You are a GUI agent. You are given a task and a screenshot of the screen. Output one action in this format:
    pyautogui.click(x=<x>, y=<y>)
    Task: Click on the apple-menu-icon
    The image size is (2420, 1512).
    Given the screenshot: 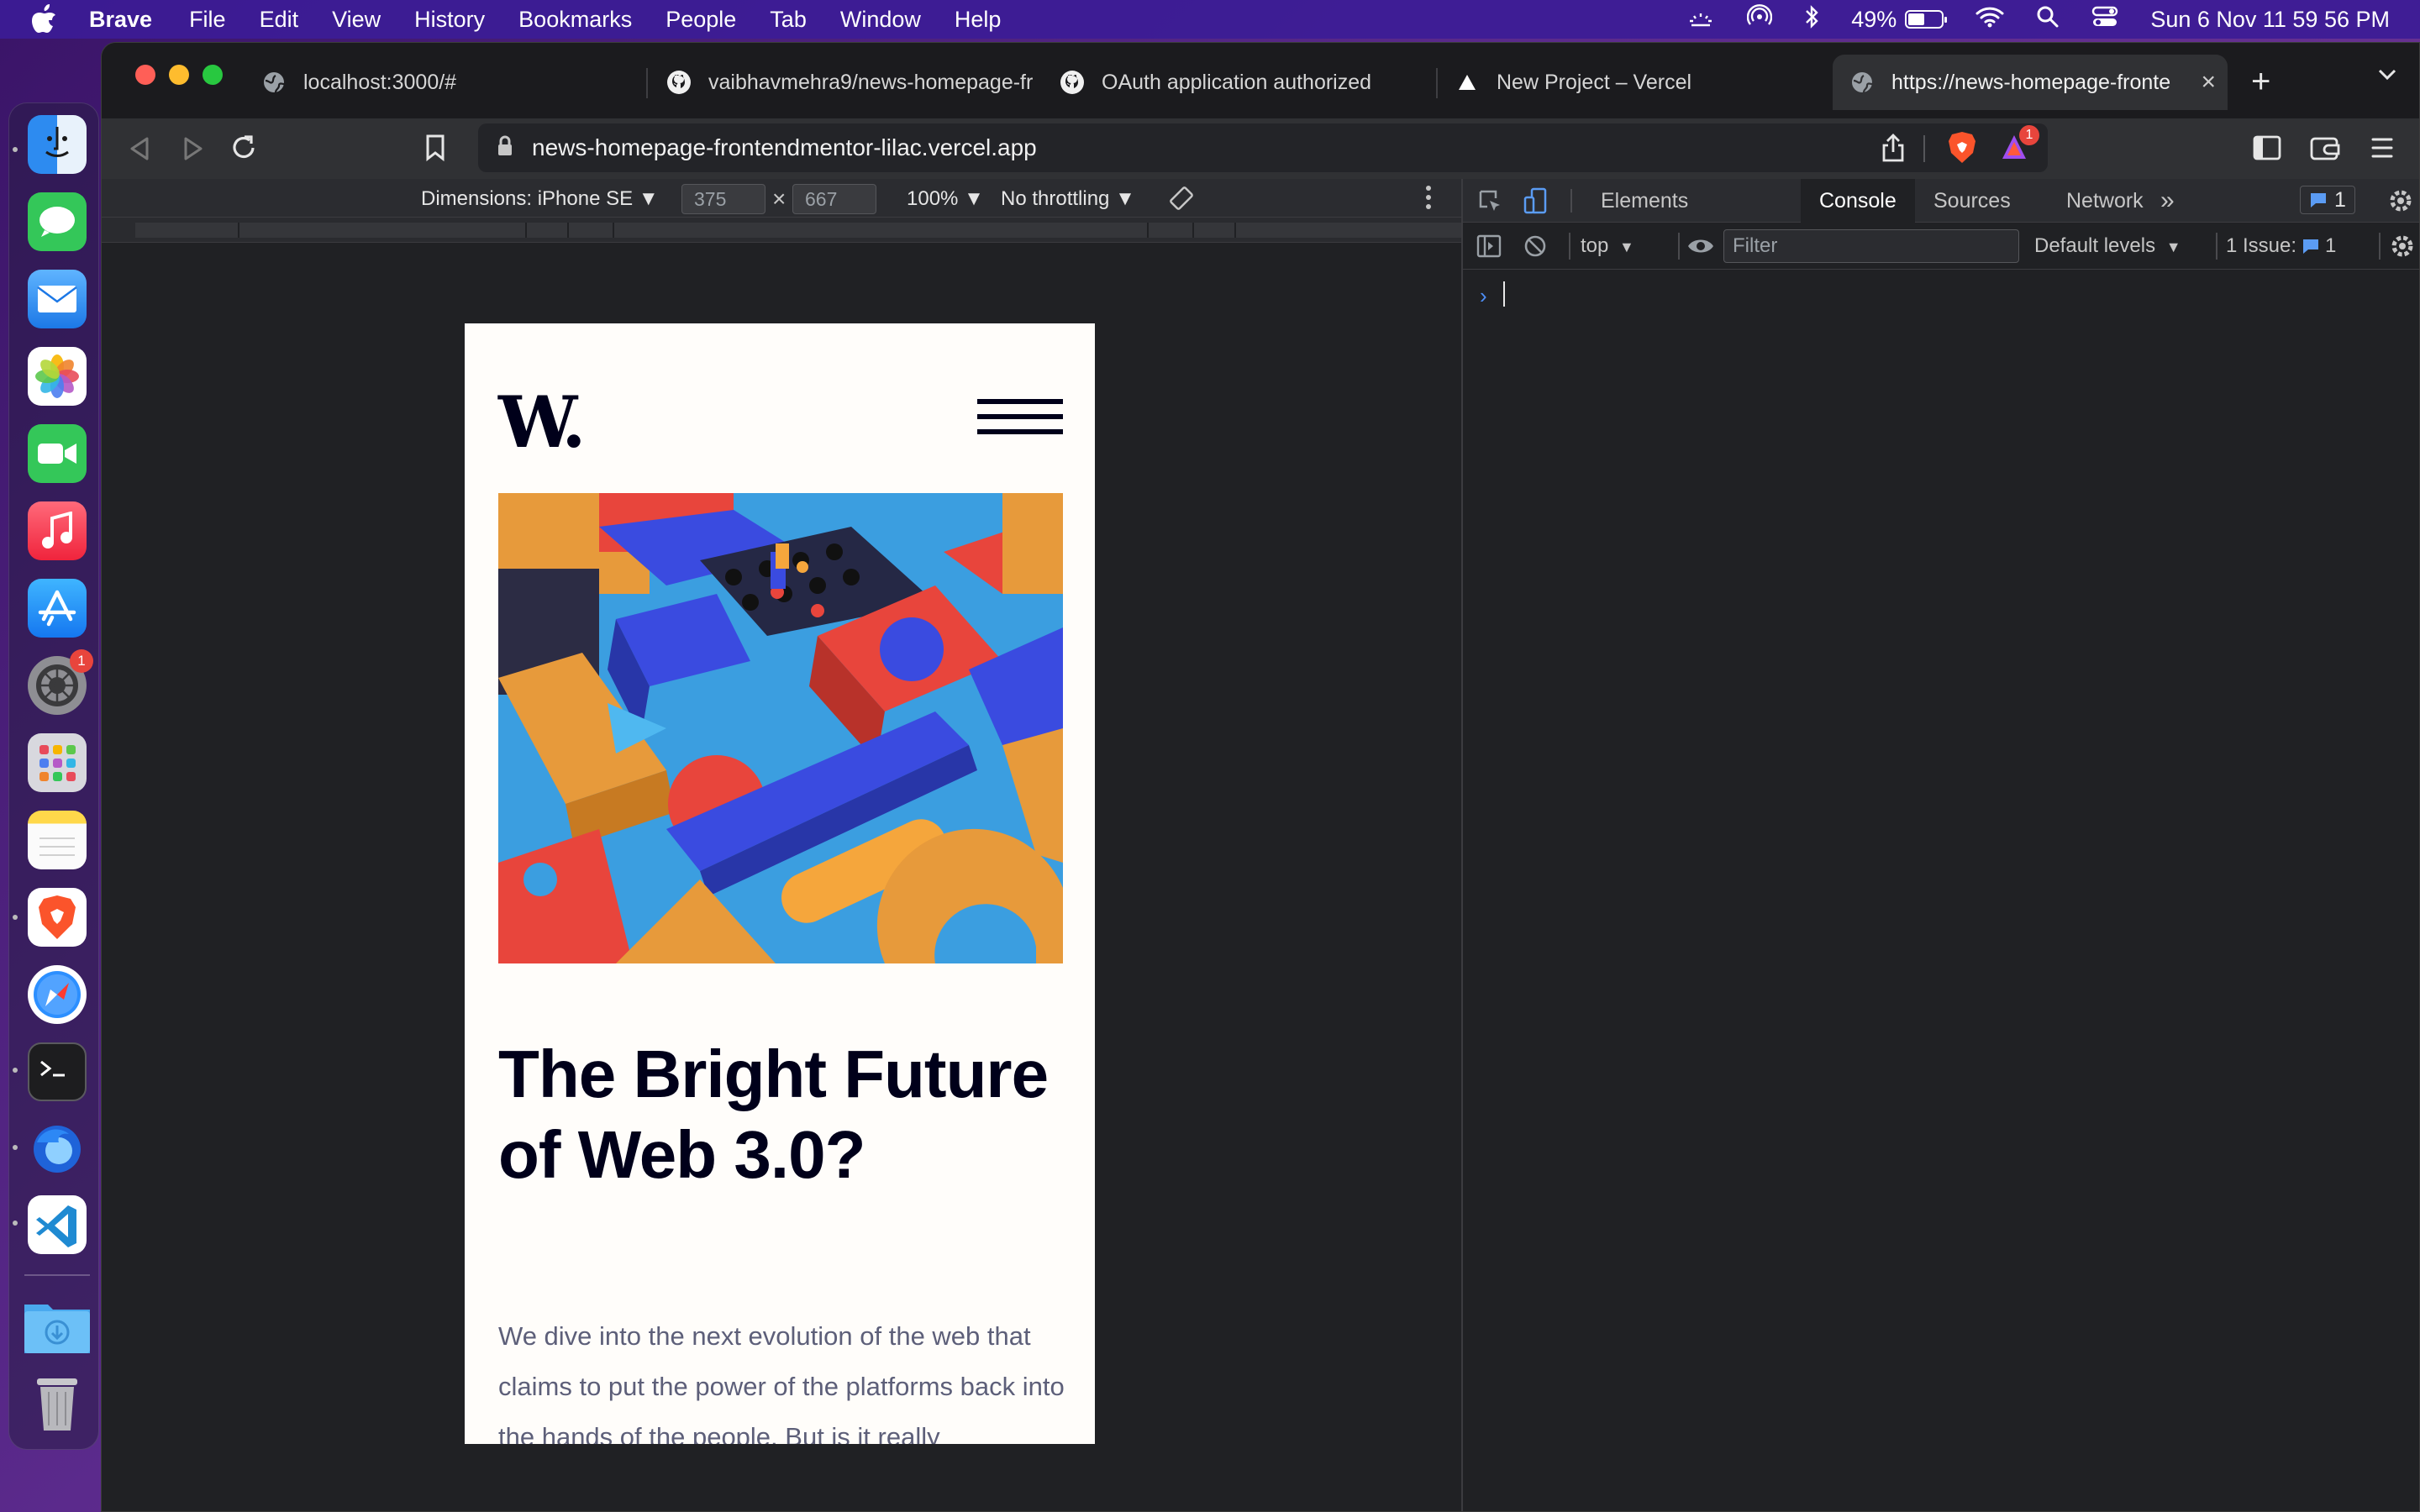 What is the action you would take?
    pyautogui.click(x=47, y=19)
    